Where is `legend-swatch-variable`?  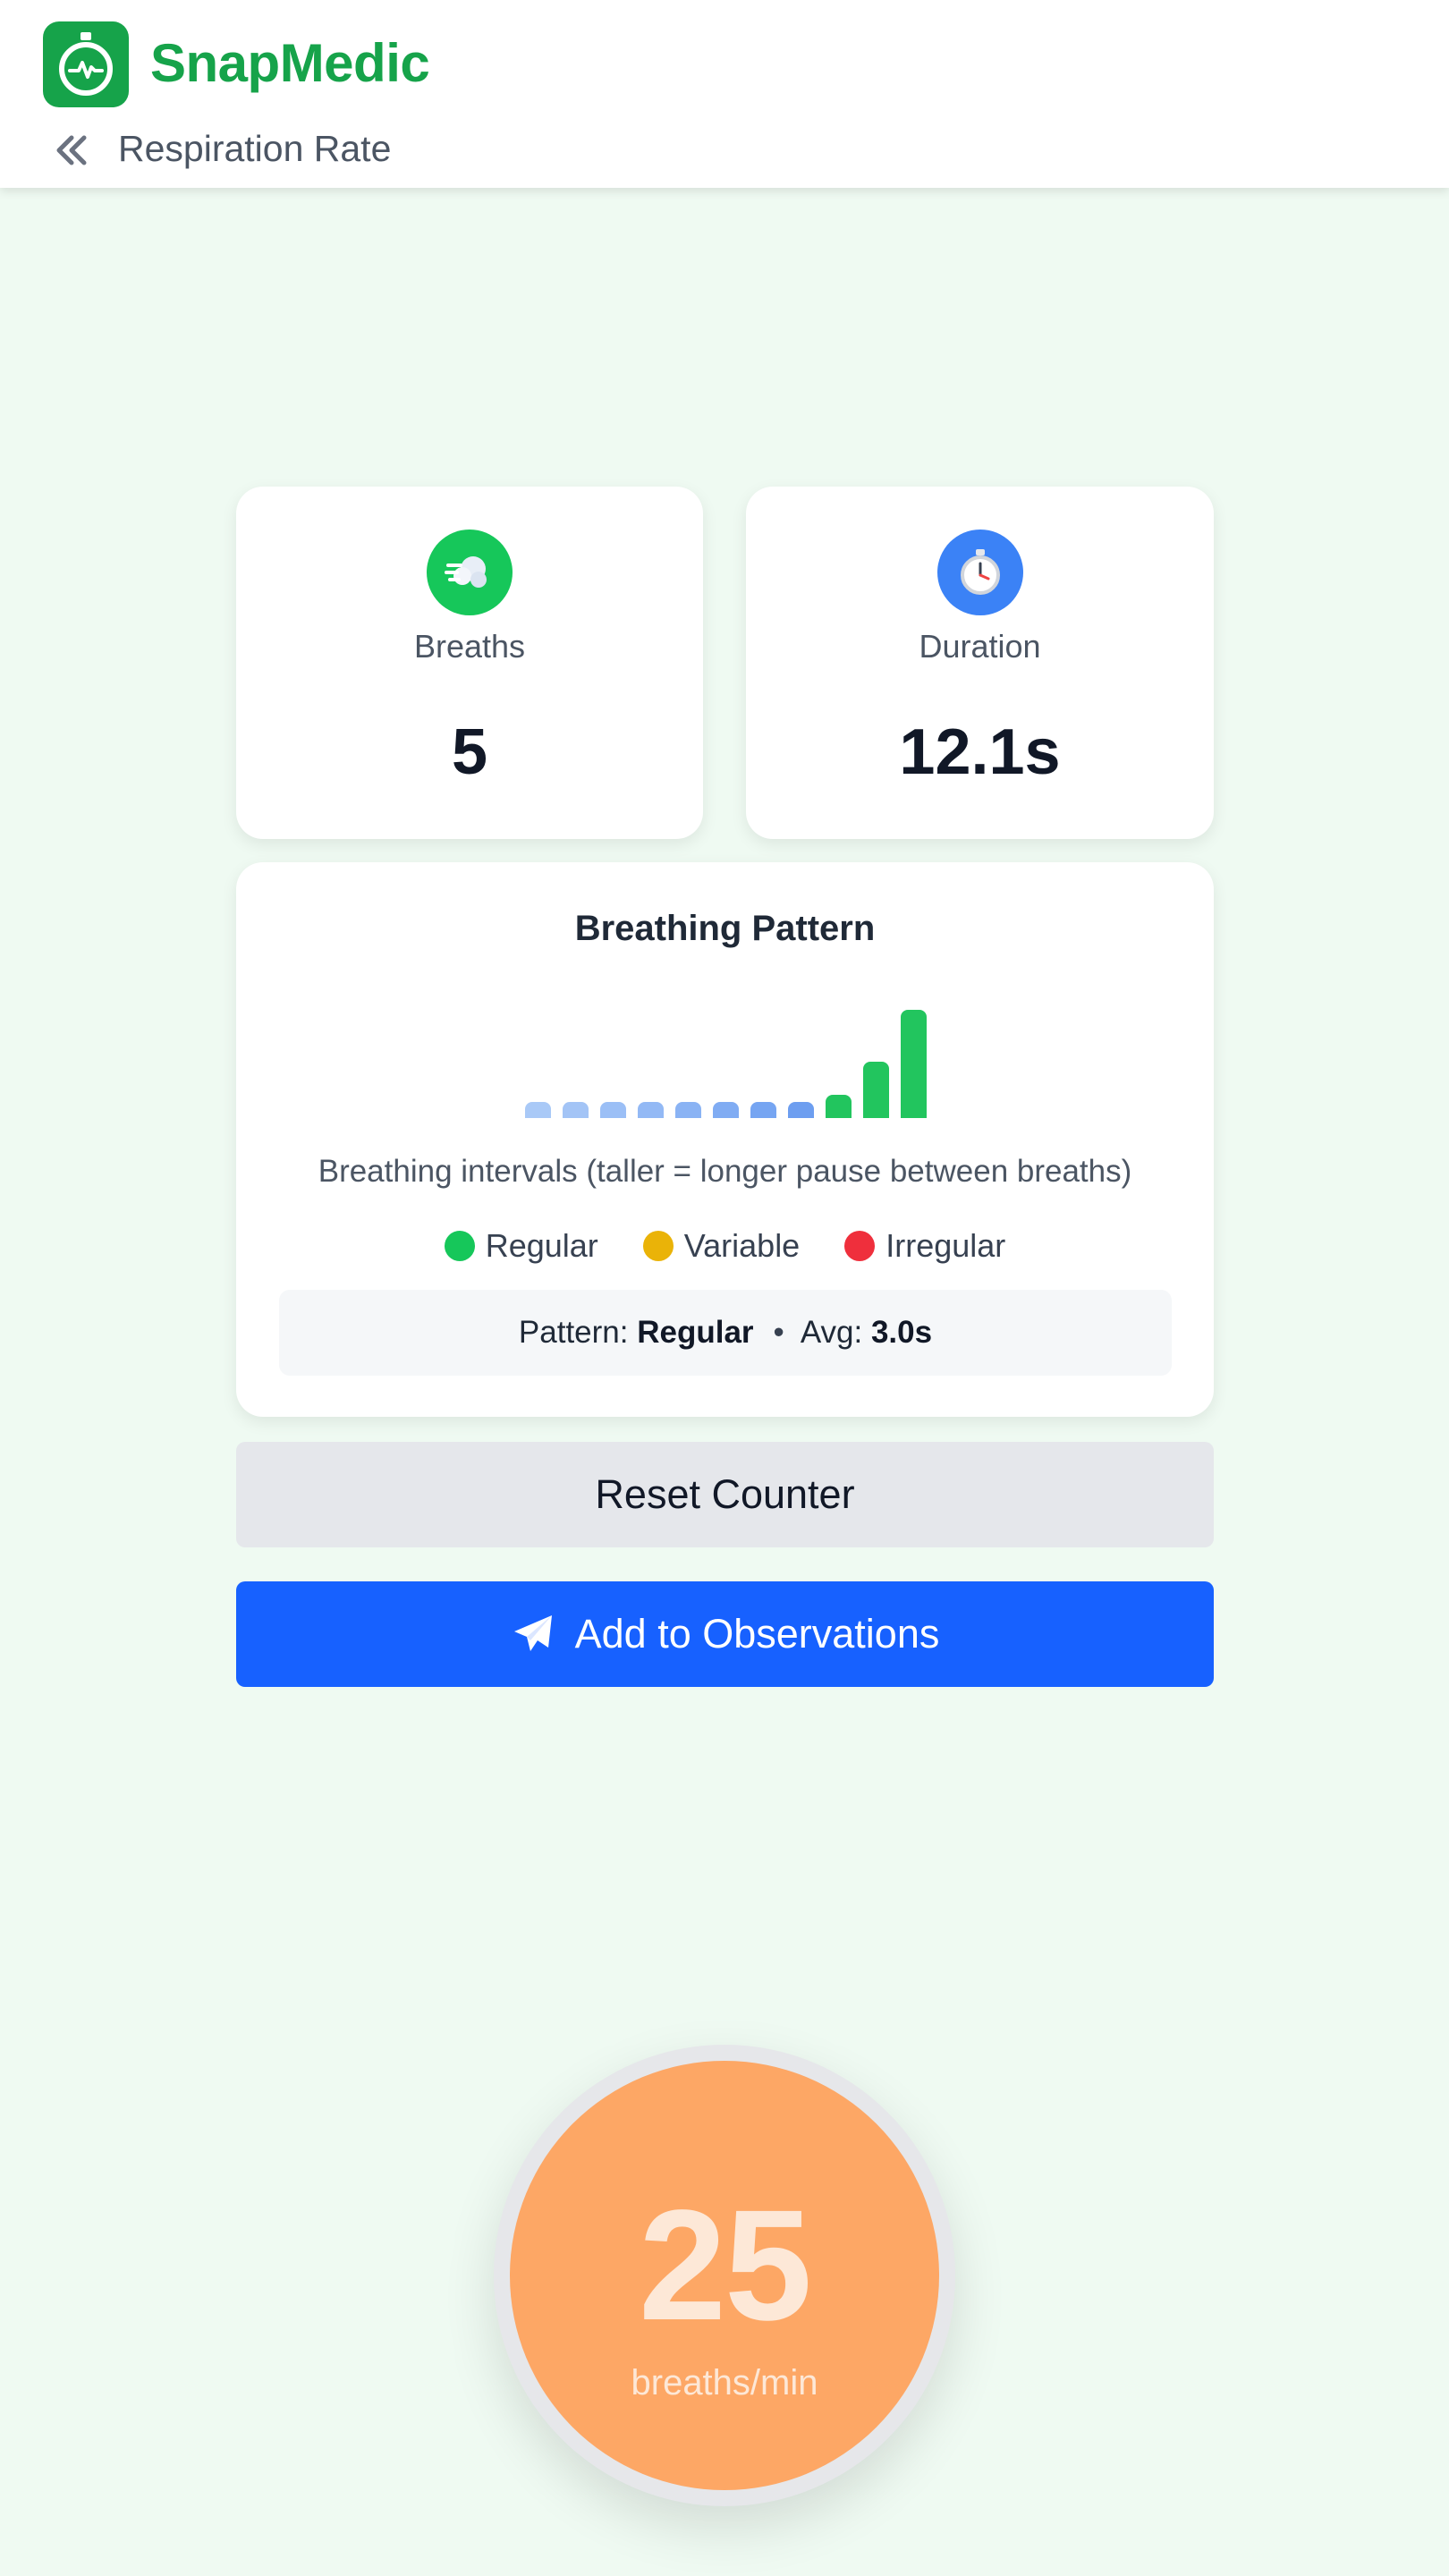 legend-swatch-variable is located at coordinates (658, 1246).